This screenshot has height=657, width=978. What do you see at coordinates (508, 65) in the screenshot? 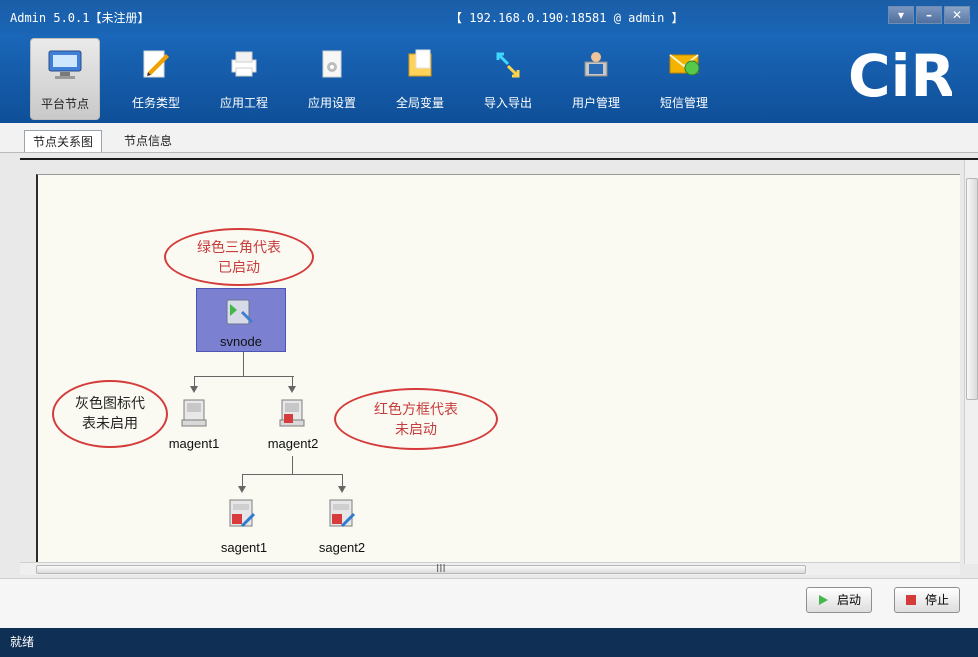
I see `import-export-icon` at bounding box center [508, 65].